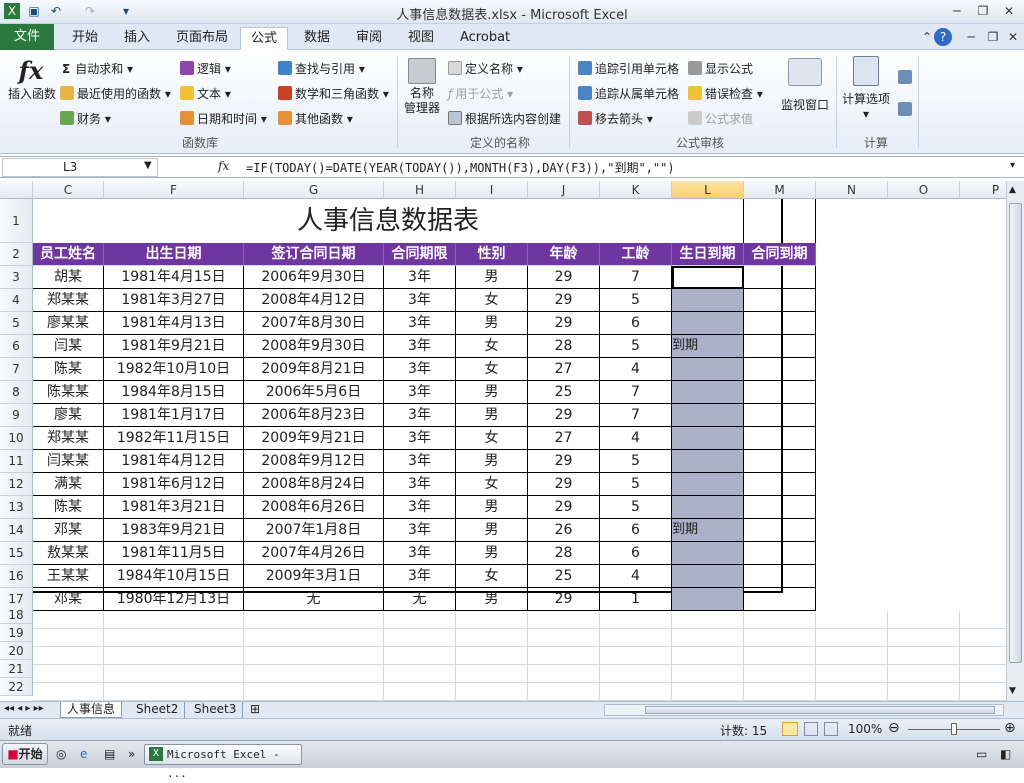 Image resolution: width=1024 pixels, height=783 pixels. I want to click on data-cell: 1980年12月13日, so click(174, 599).